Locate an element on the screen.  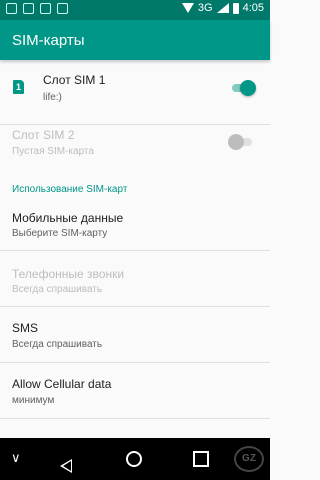
notification-icon is located at coordinates (11, 8).